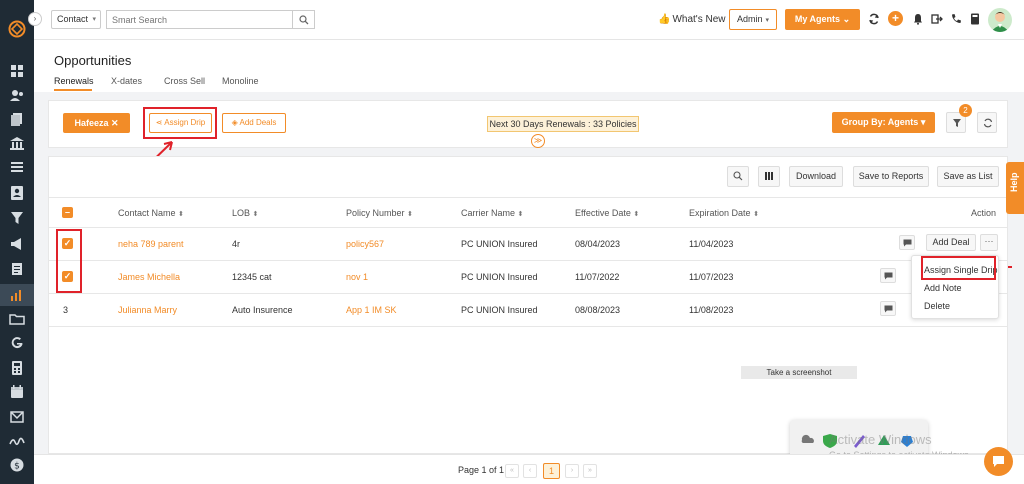  Describe the element at coordinates (492, 213) in the screenshot. I see `column-header-carrier-name: Carrier Name ⬍` at that location.